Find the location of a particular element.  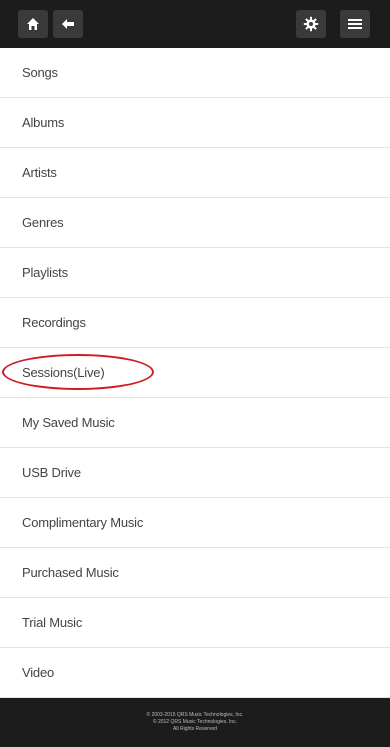

list-item-label: USB Drive is located at coordinates (51, 472).